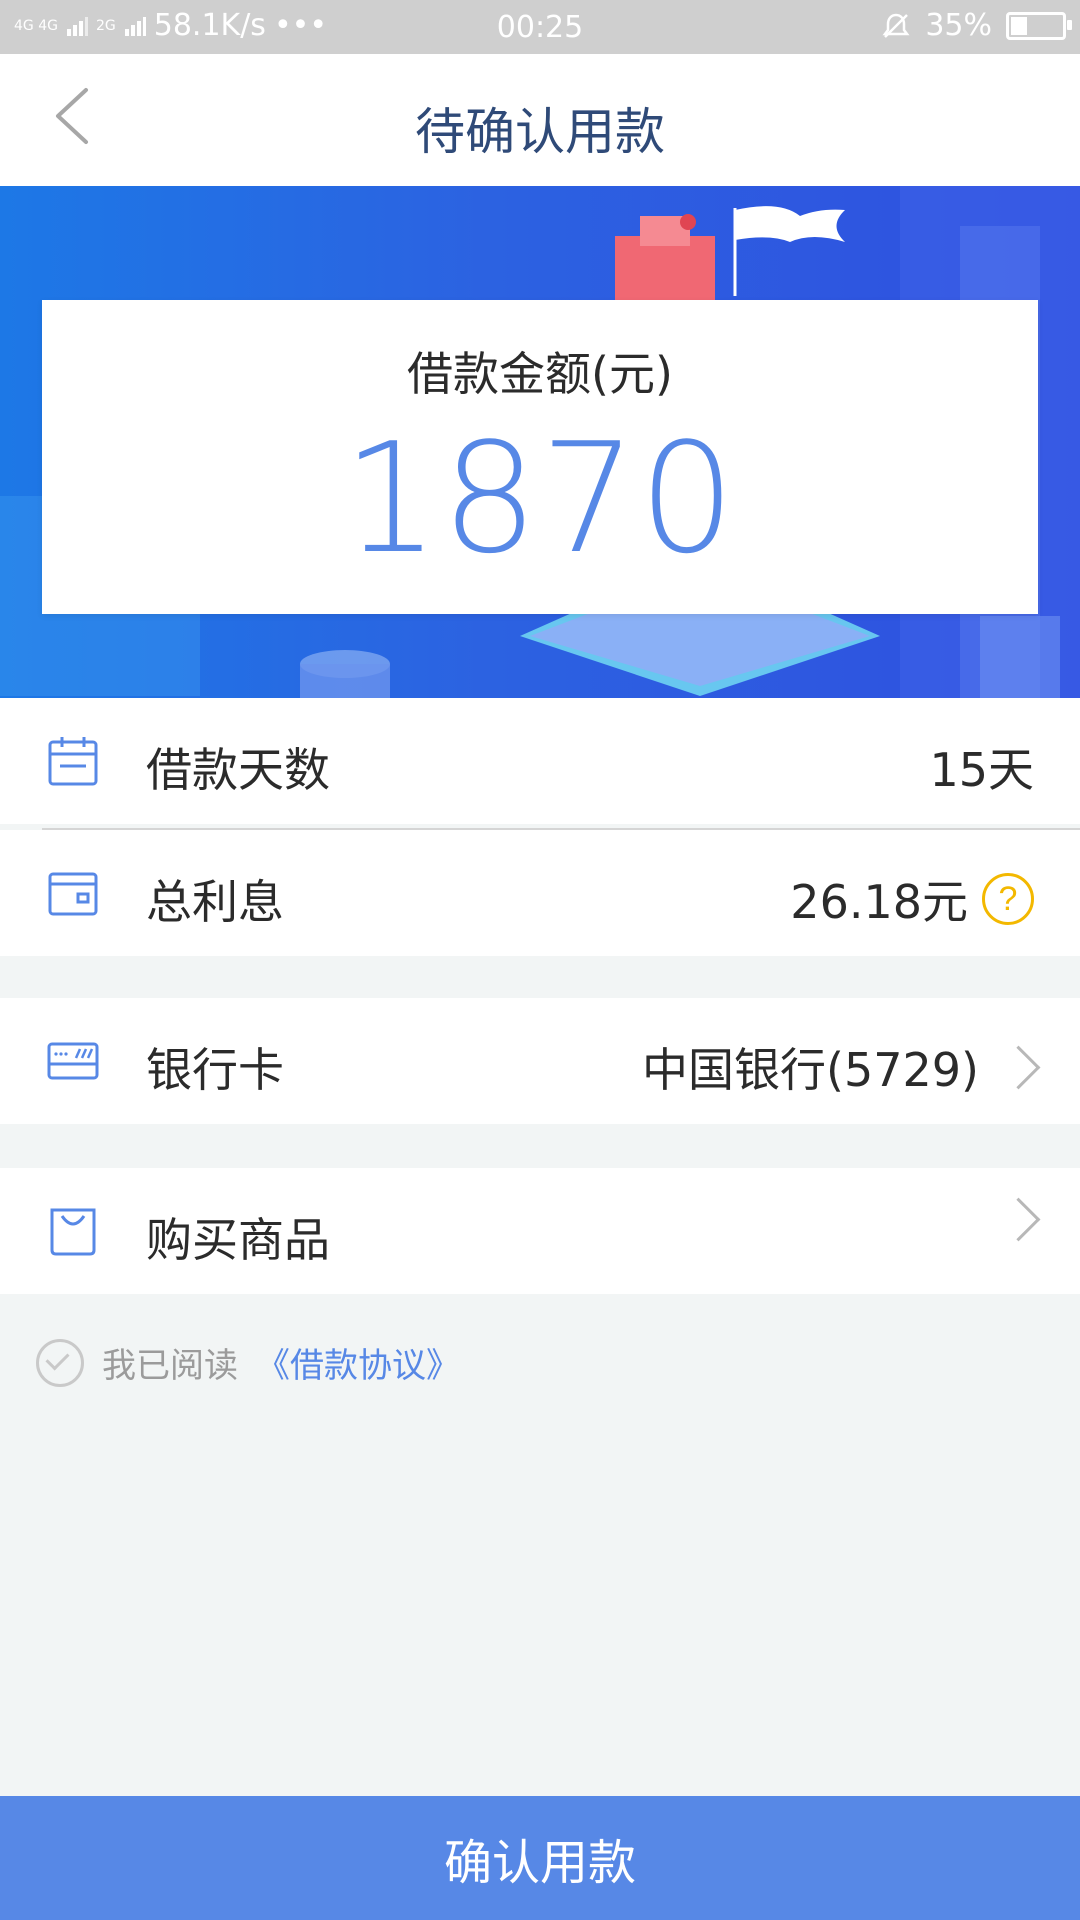 The image size is (1080, 1920). What do you see at coordinates (540, 27) in the screenshot?
I see `status-bar: 4G 4G 2G 58.1K/s ••• 00:25 35%` at bounding box center [540, 27].